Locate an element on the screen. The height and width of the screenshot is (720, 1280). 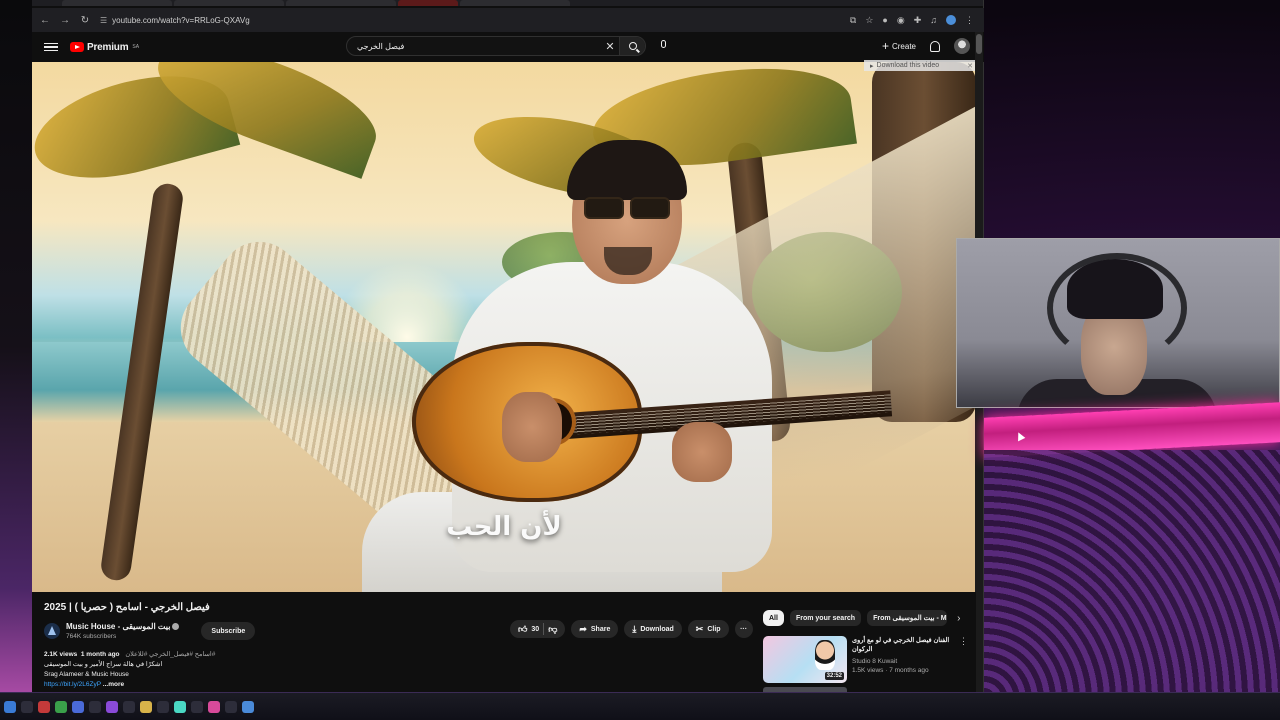
country-code: SA is located at coordinates (136, 47).